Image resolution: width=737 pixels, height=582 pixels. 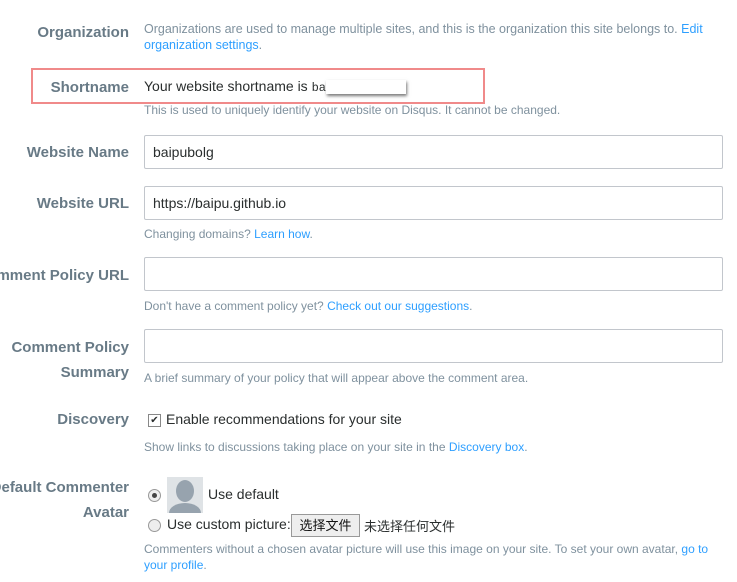 I want to click on website-url-label: Website URL, so click(x=82, y=203).